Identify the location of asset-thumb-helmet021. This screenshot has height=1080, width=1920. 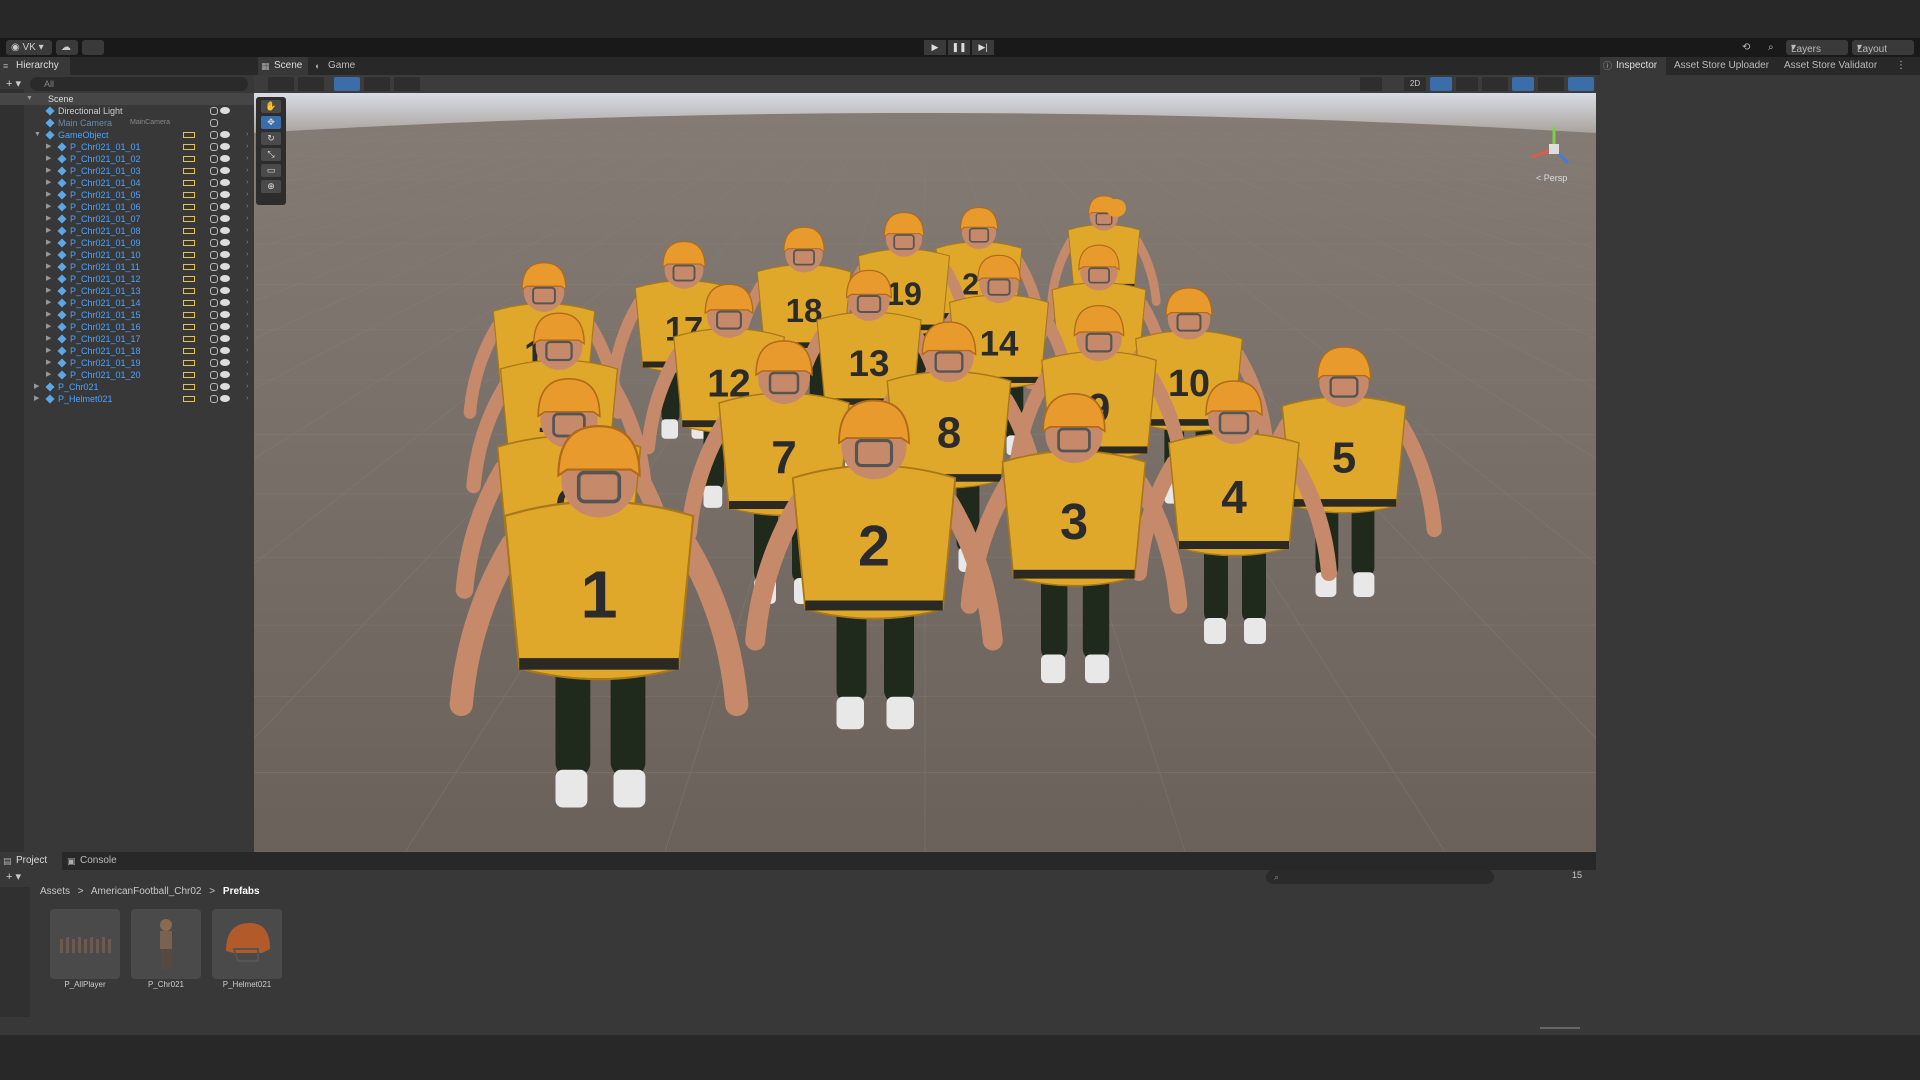
(247, 944).